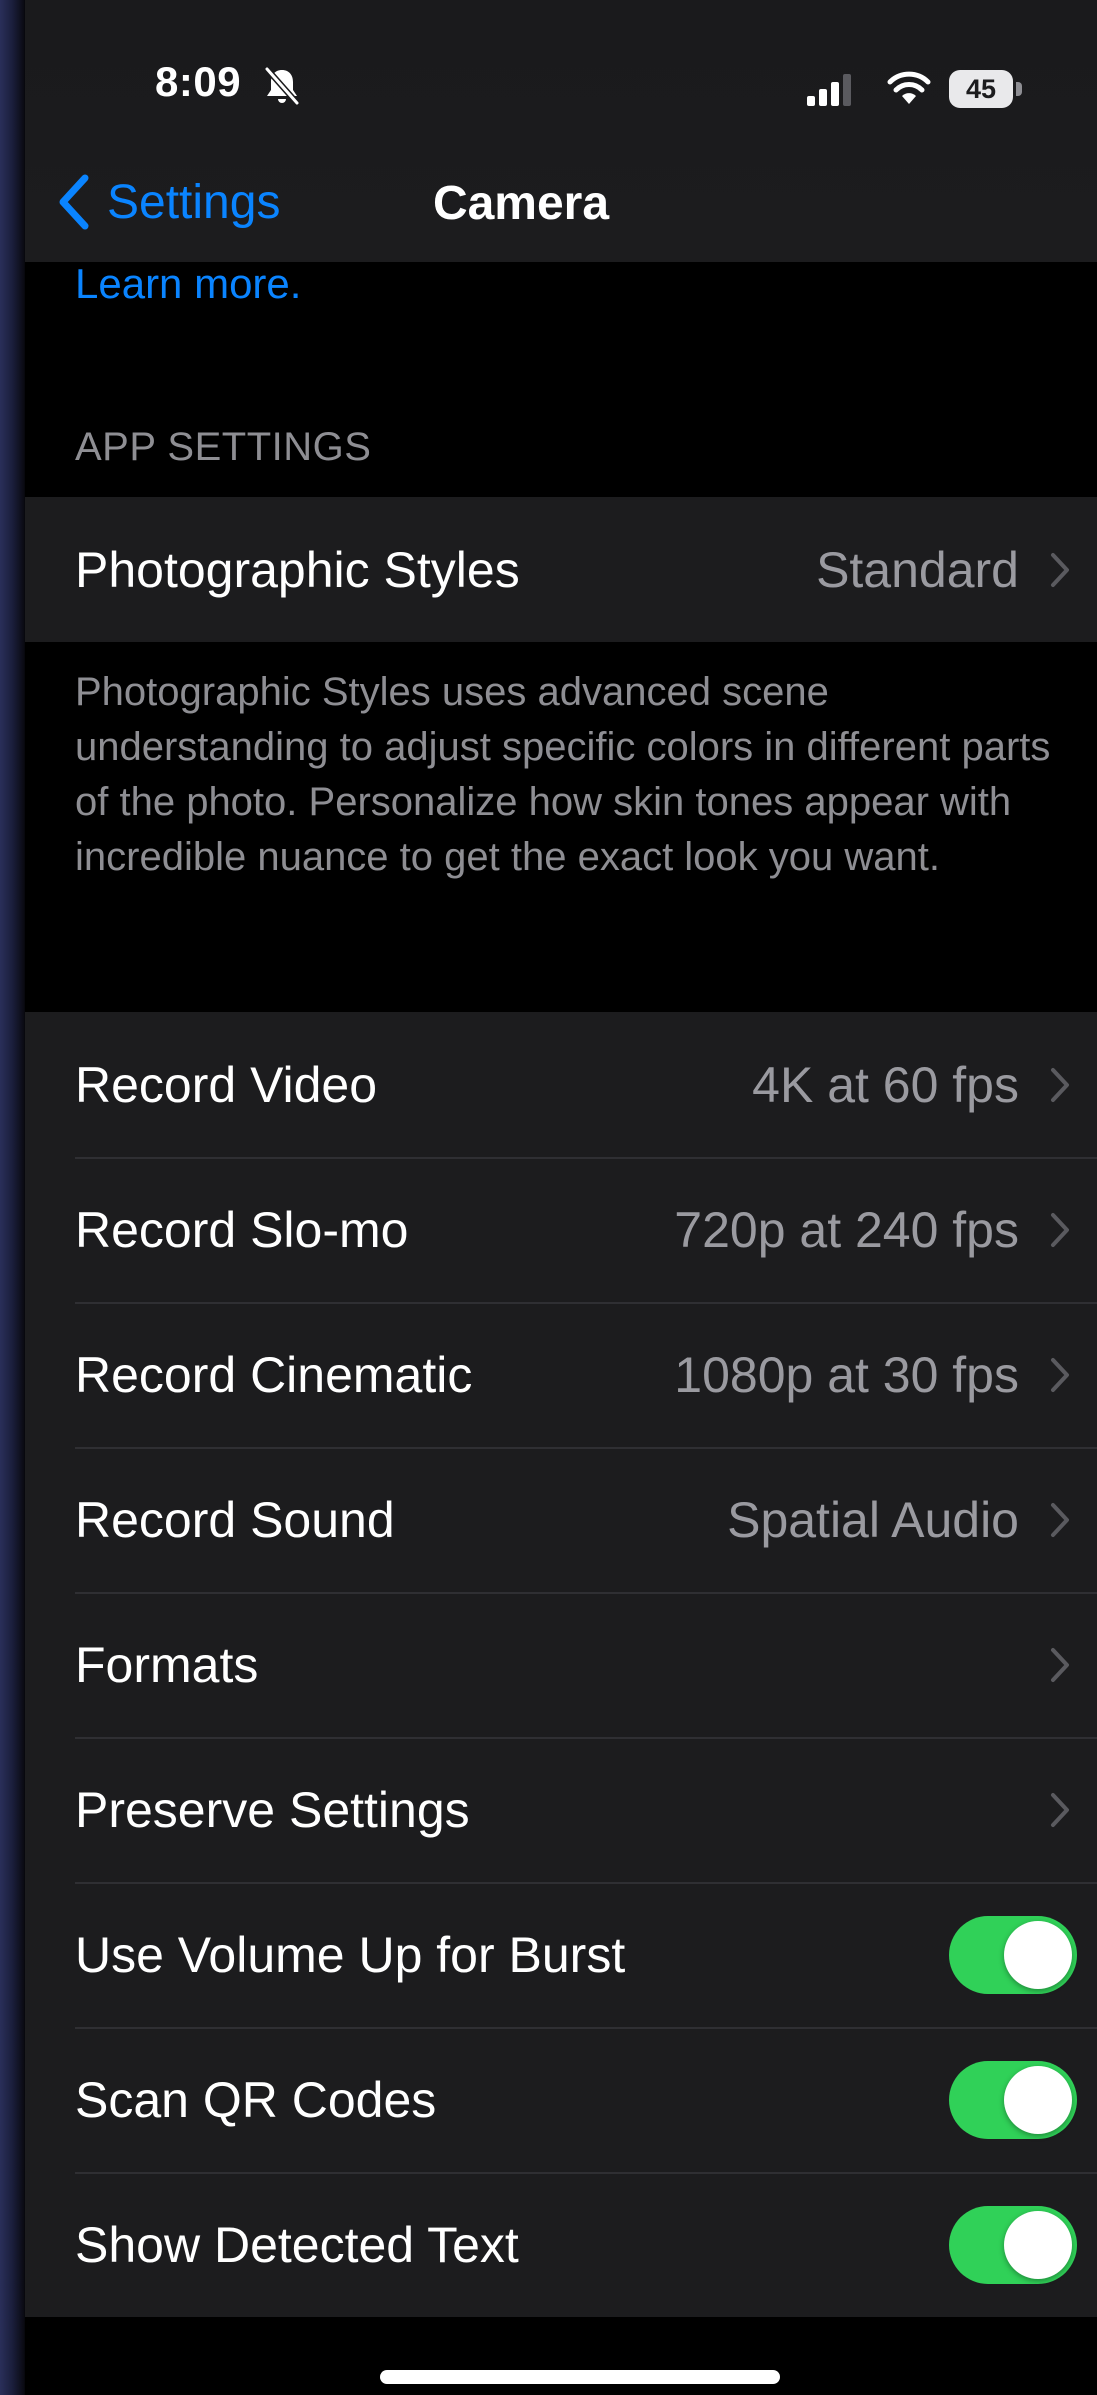 This screenshot has width=1097, height=2395. I want to click on row-label: Record Video, so click(226, 1084).